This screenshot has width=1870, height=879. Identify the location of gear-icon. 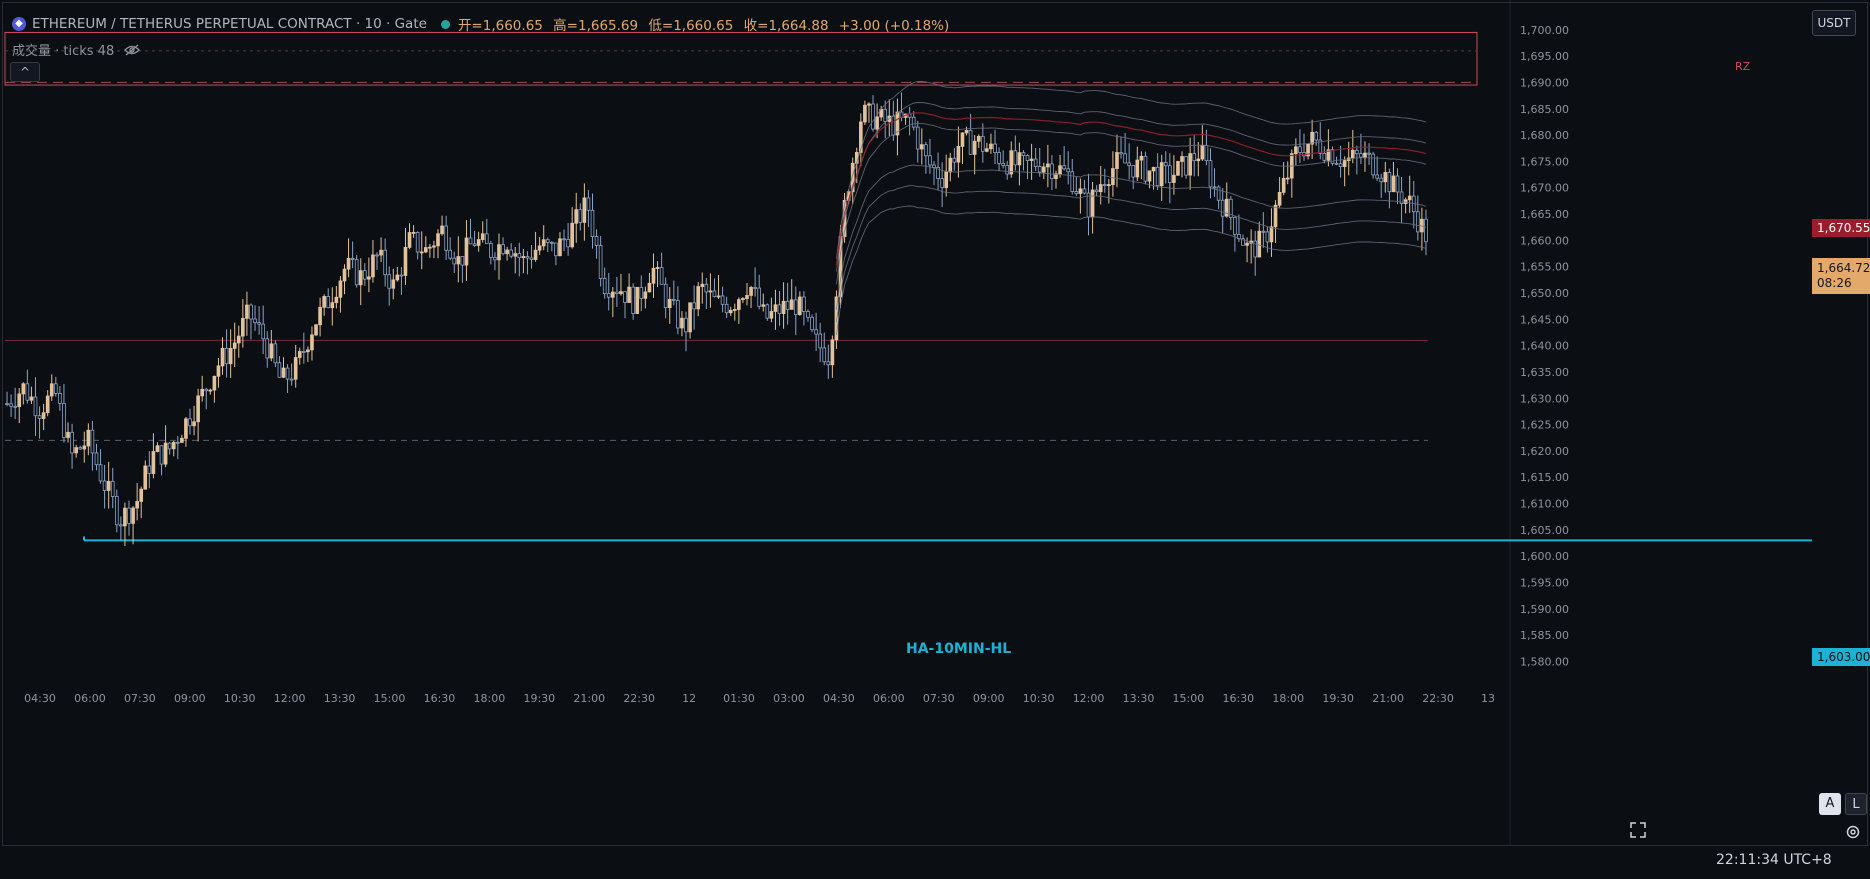
(1853, 832).